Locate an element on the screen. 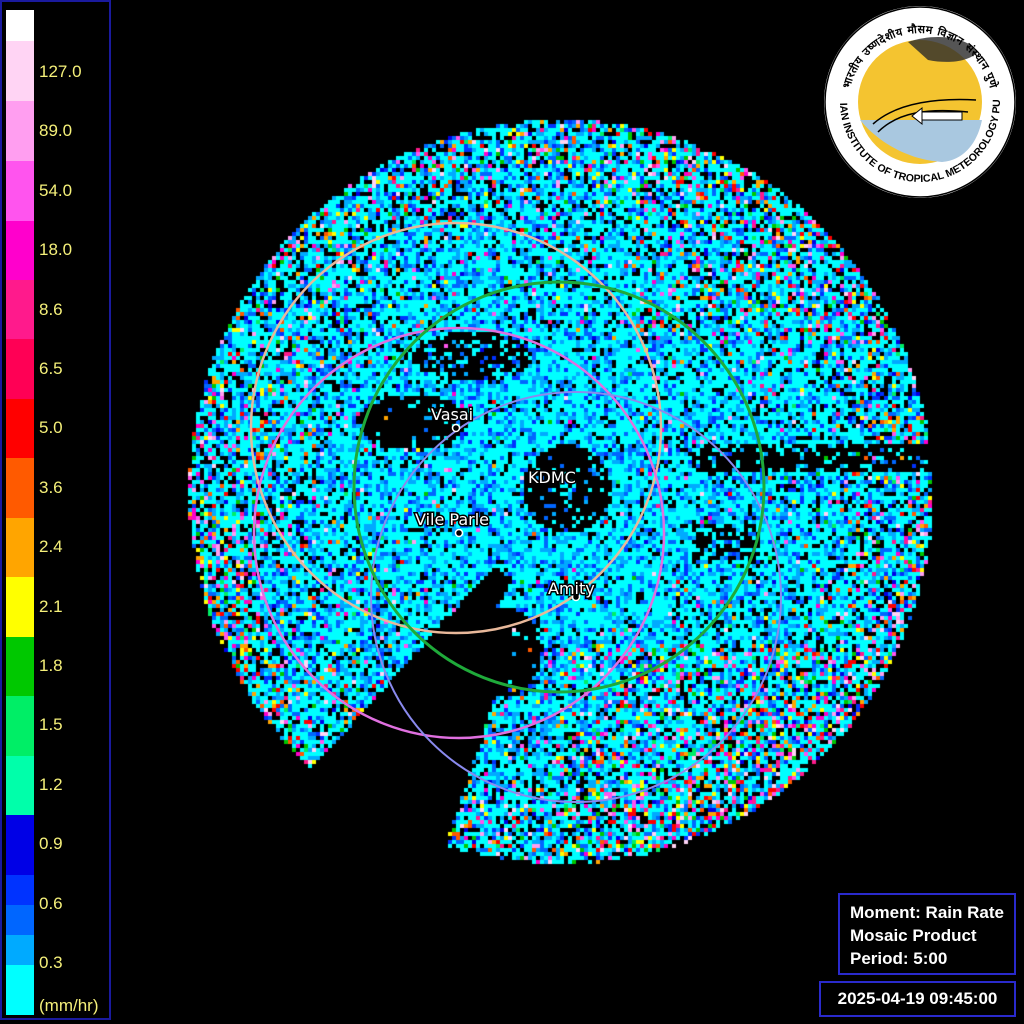  station-marker-vile-parle is located at coordinates (459, 533).